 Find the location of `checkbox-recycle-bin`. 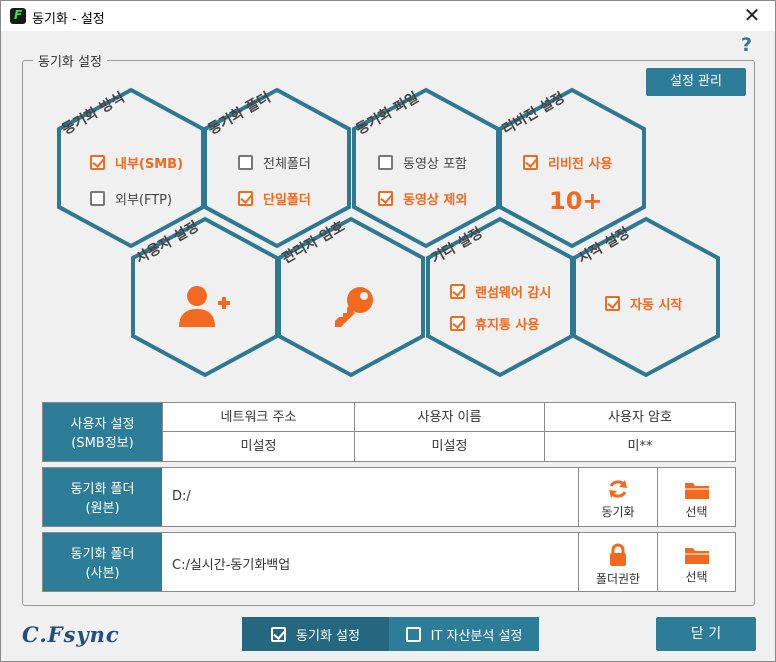

checkbox-recycle-bin is located at coordinates (457, 323).